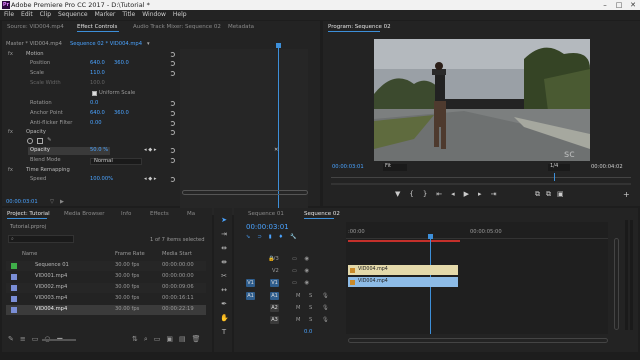 The height and width of the screenshot is (360, 640). Describe the element at coordinates (325, 296) in the screenshot. I see `track-a1-mic-icon: 🎙` at that location.